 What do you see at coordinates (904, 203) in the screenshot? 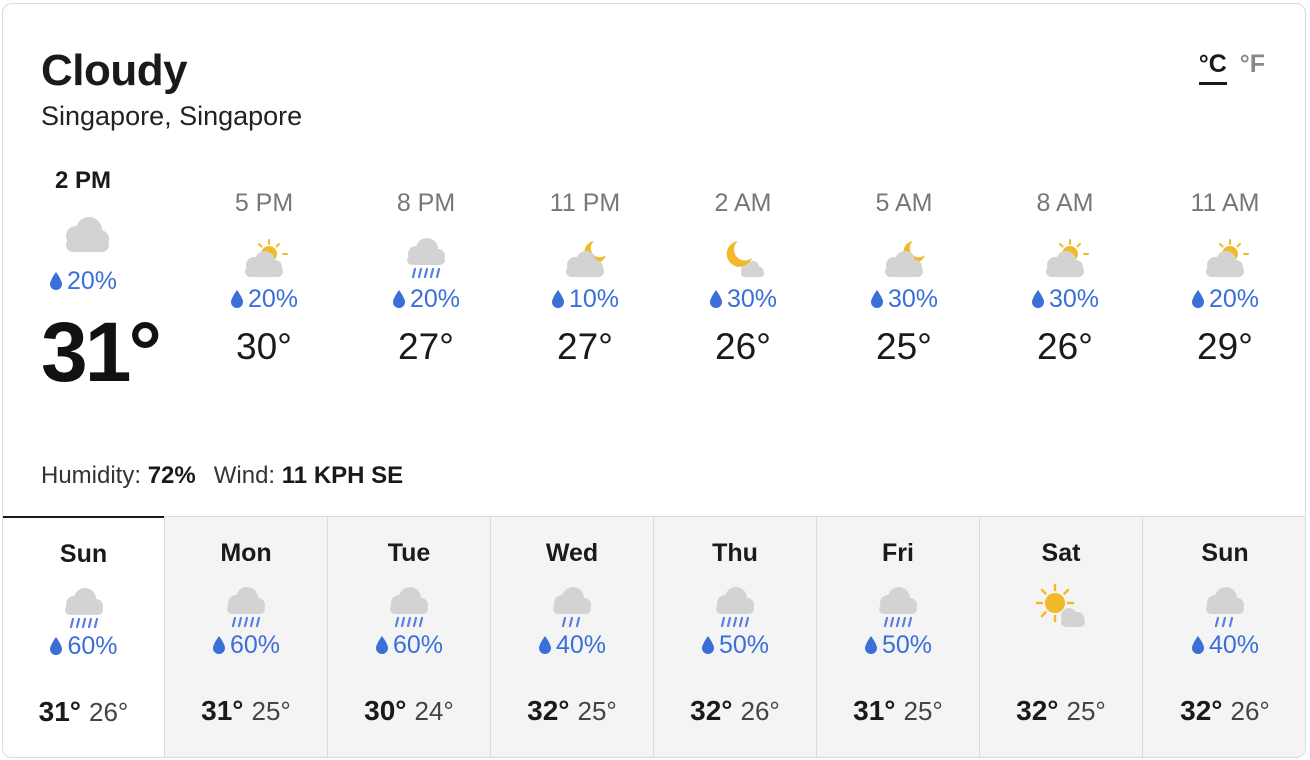
I see `hour-time: 5 AM` at bounding box center [904, 203].